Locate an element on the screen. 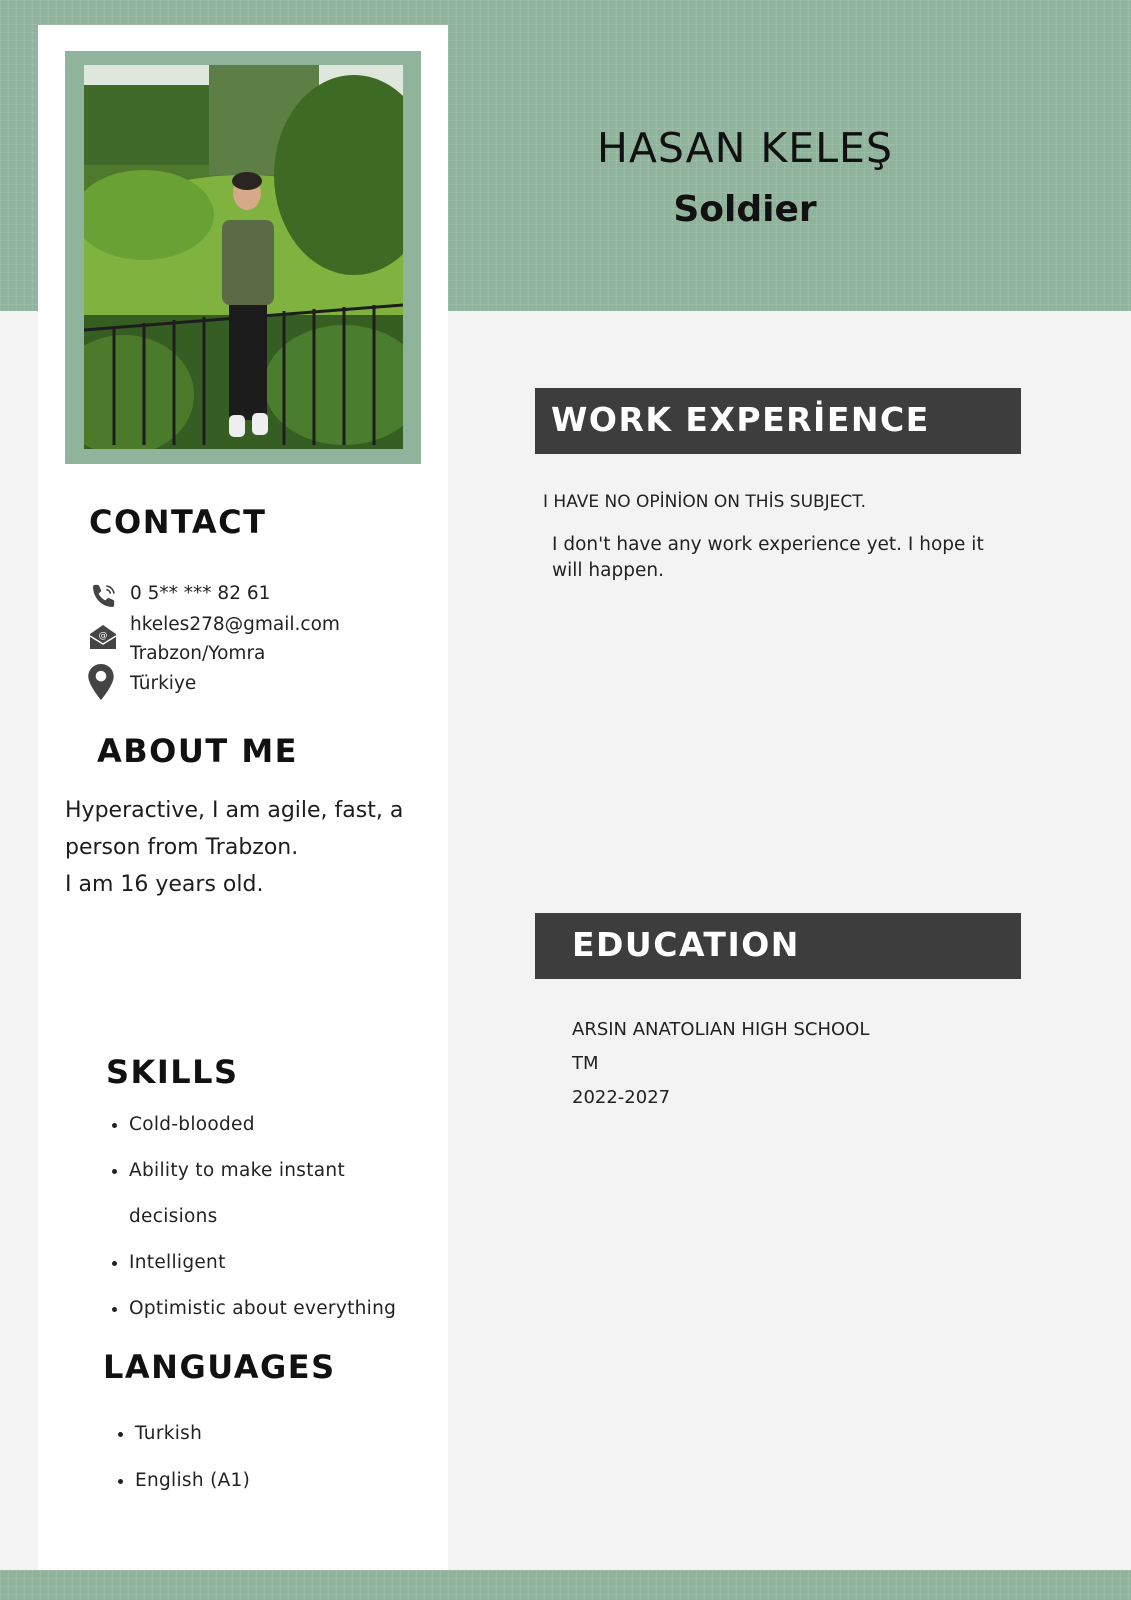 The width and height of the screenshot is (1131, 1600). phone-icon is located at coordinates (104, 598).